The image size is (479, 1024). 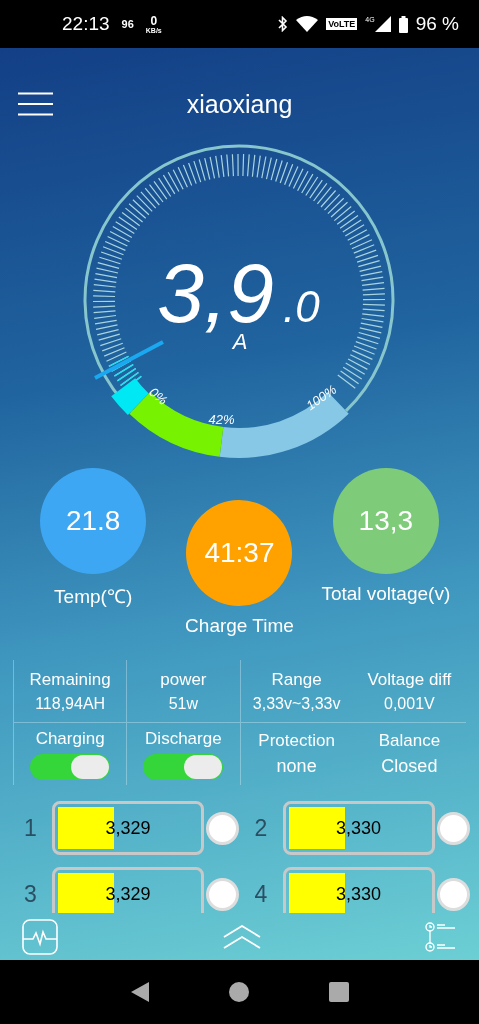 I want to click on bluetooth-icon, so click(x=283, y=24).